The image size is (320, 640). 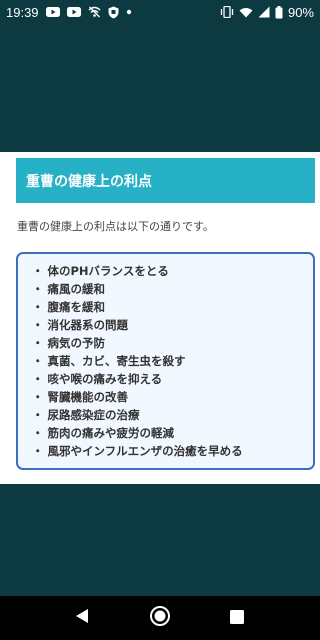 What do you see at coordinates (172, 397) in the screenshot?
I see `list-item: ・腎臓機能の改善` at bounding box center [172, 397].